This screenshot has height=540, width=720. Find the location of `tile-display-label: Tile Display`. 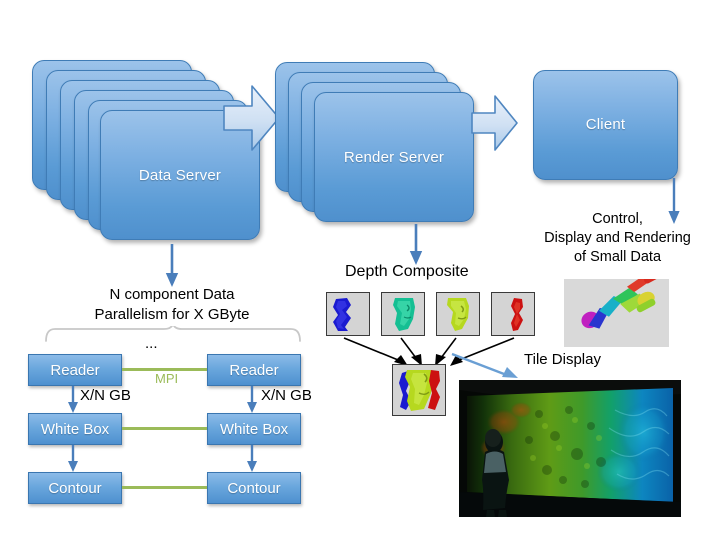

tile-display-label: Tile Display is located at coordinates (562, 359).